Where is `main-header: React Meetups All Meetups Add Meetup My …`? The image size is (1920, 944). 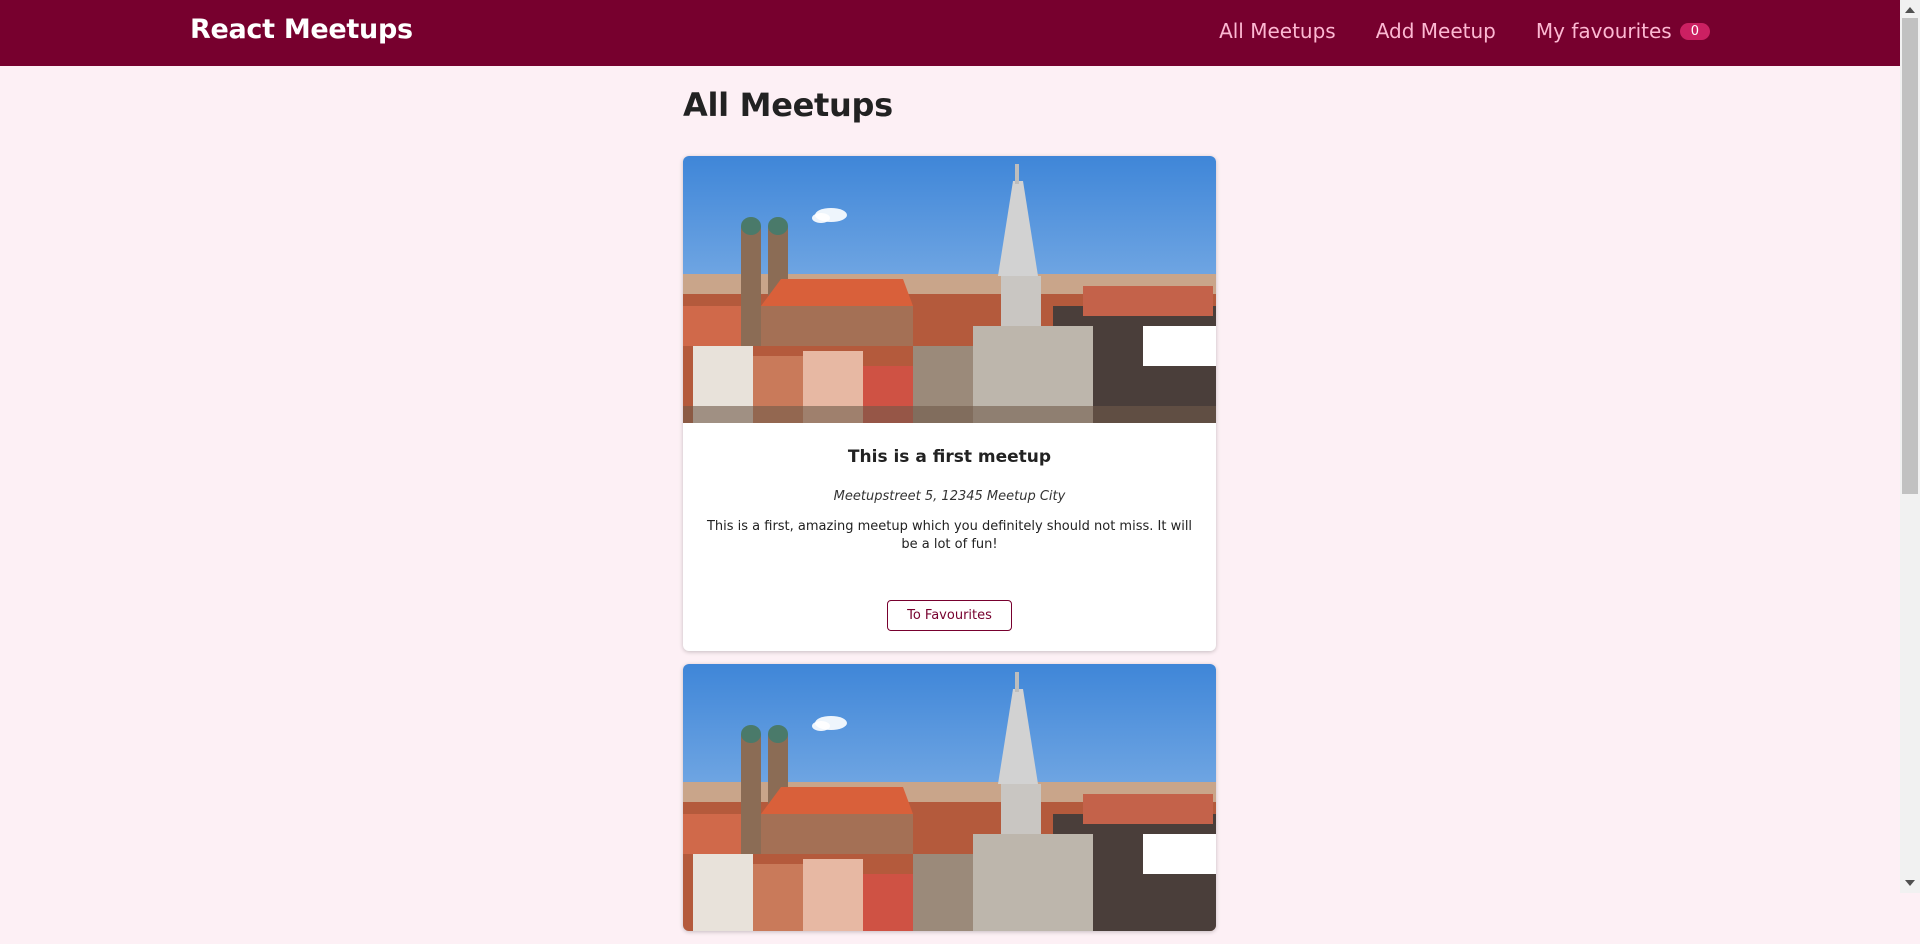 main-header: React Meetups All Meetups Add Meetup My … is located at coordinates (950, 33).